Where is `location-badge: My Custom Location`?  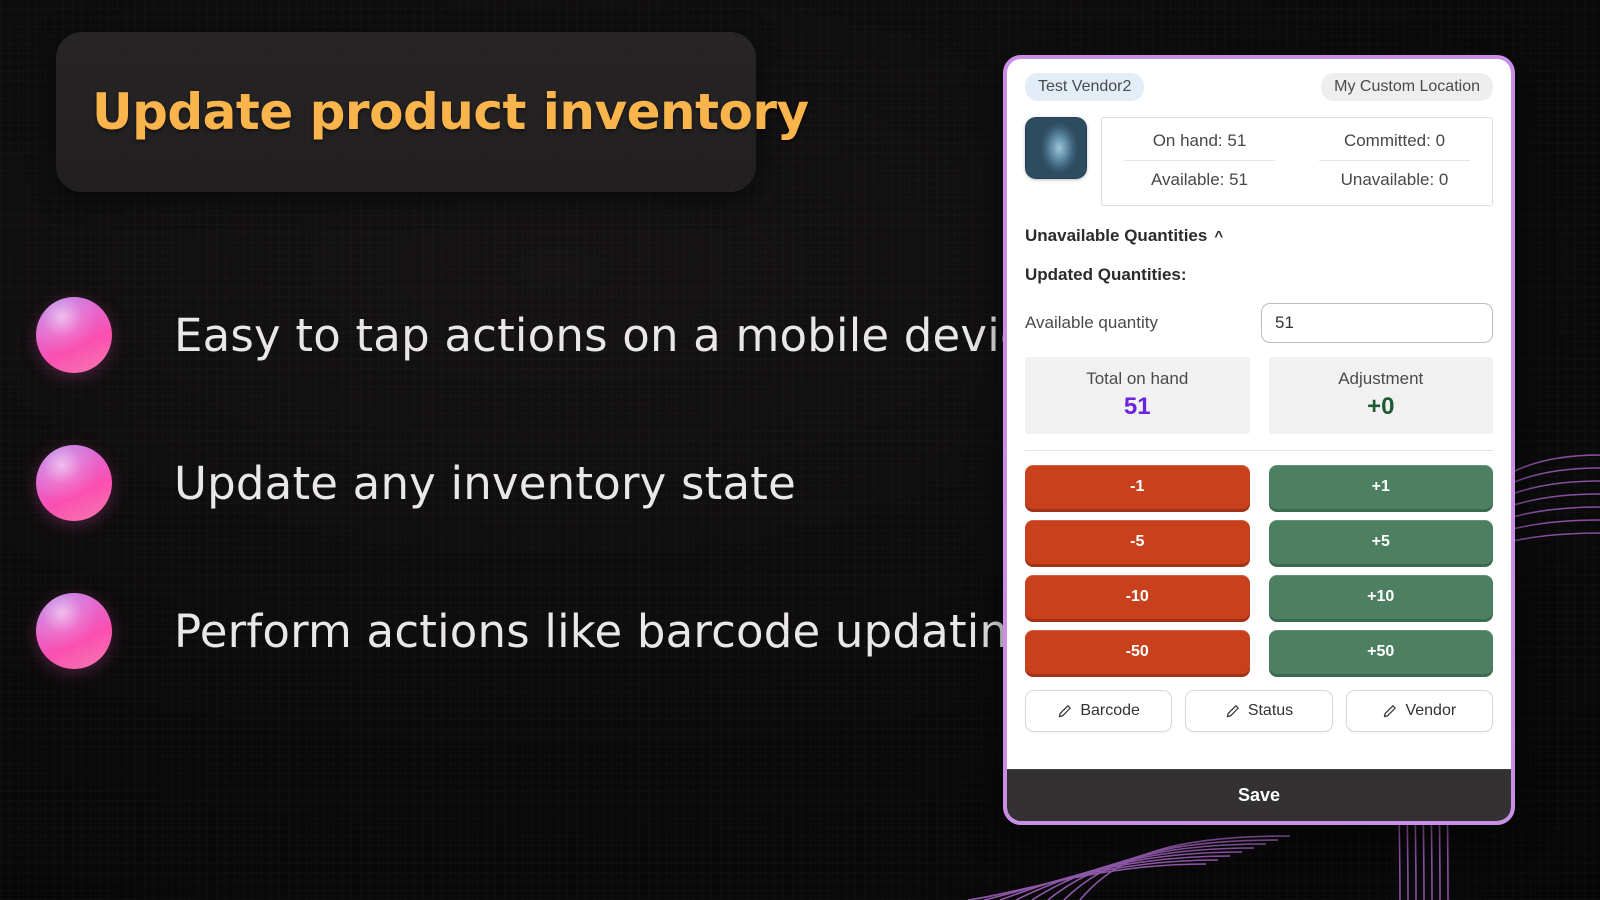 location-badge: My Custom Location is located at coordinates (1407, 87).